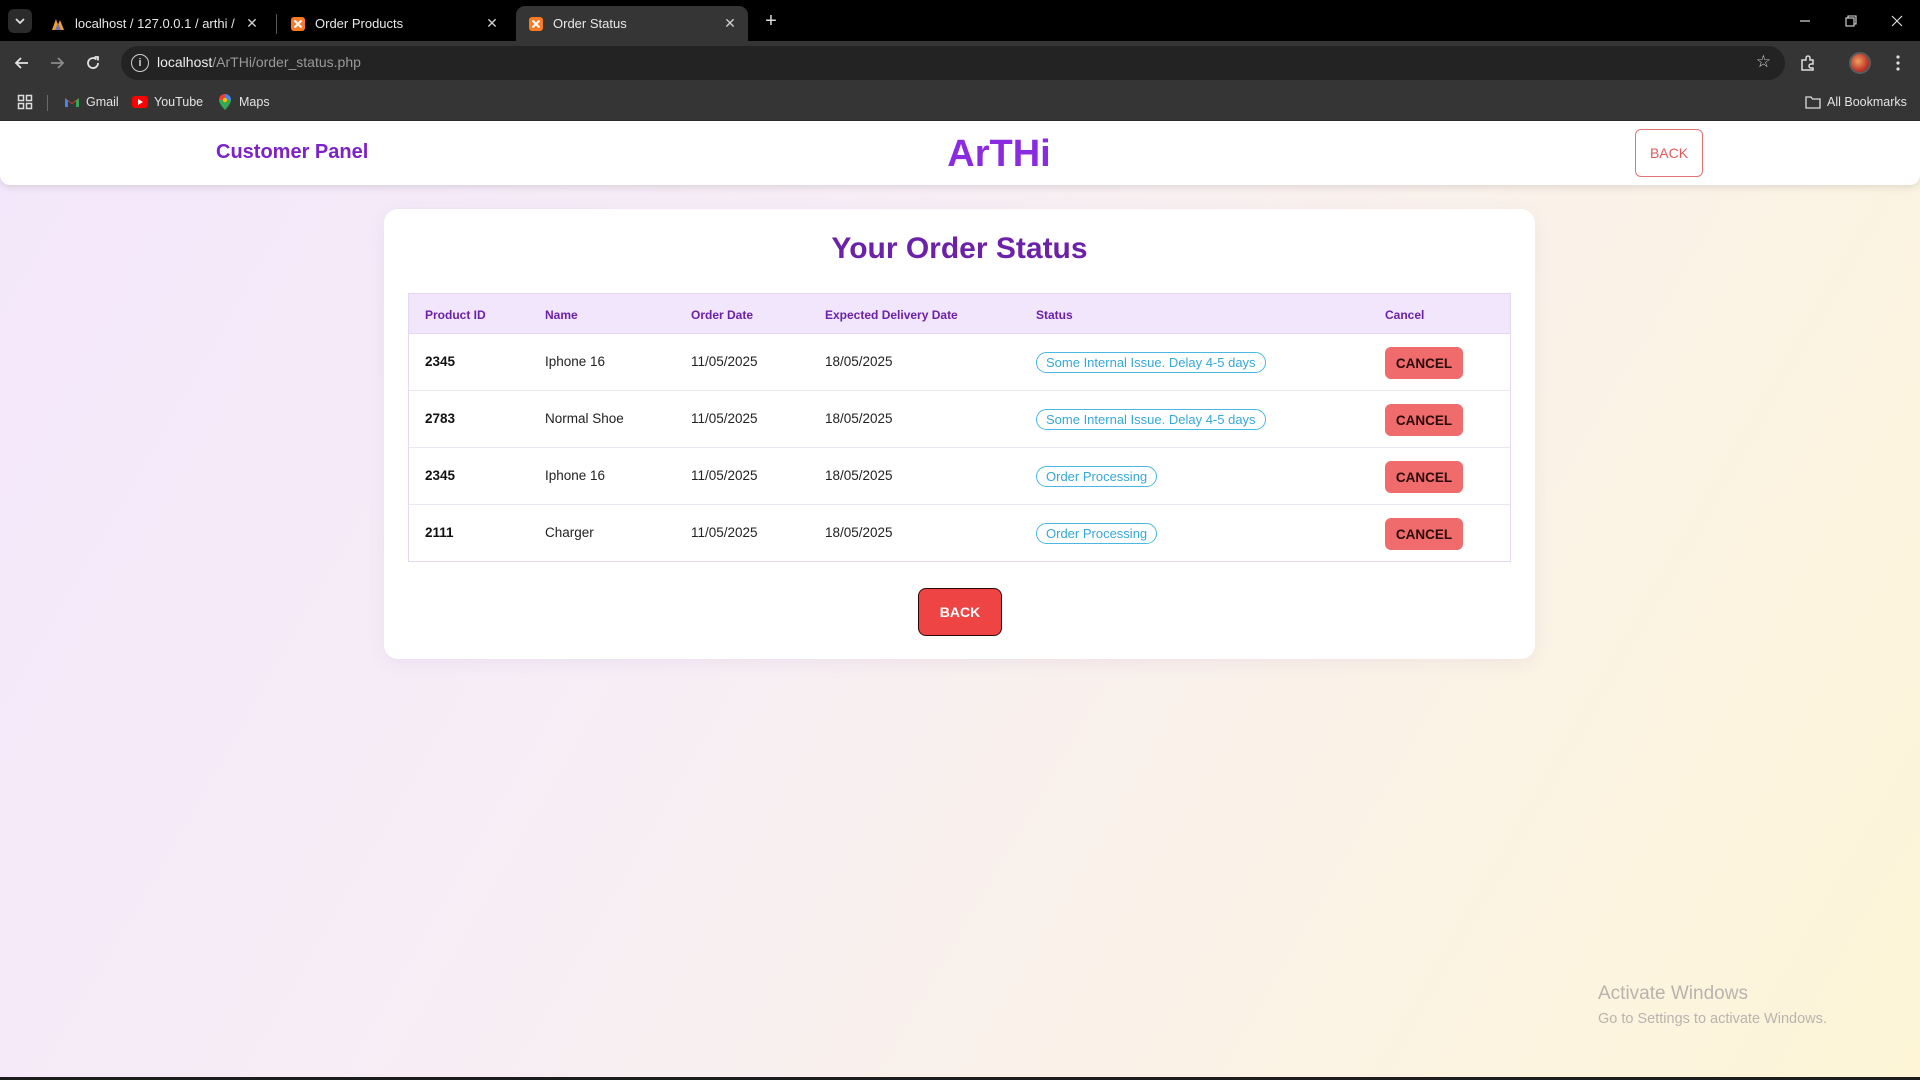 The height and width of the screenshot is (1080, 1920). What do you see at coordinates (93, 63) in the screenshot?
I see `reload-icon` at bounding box center [93, 63].